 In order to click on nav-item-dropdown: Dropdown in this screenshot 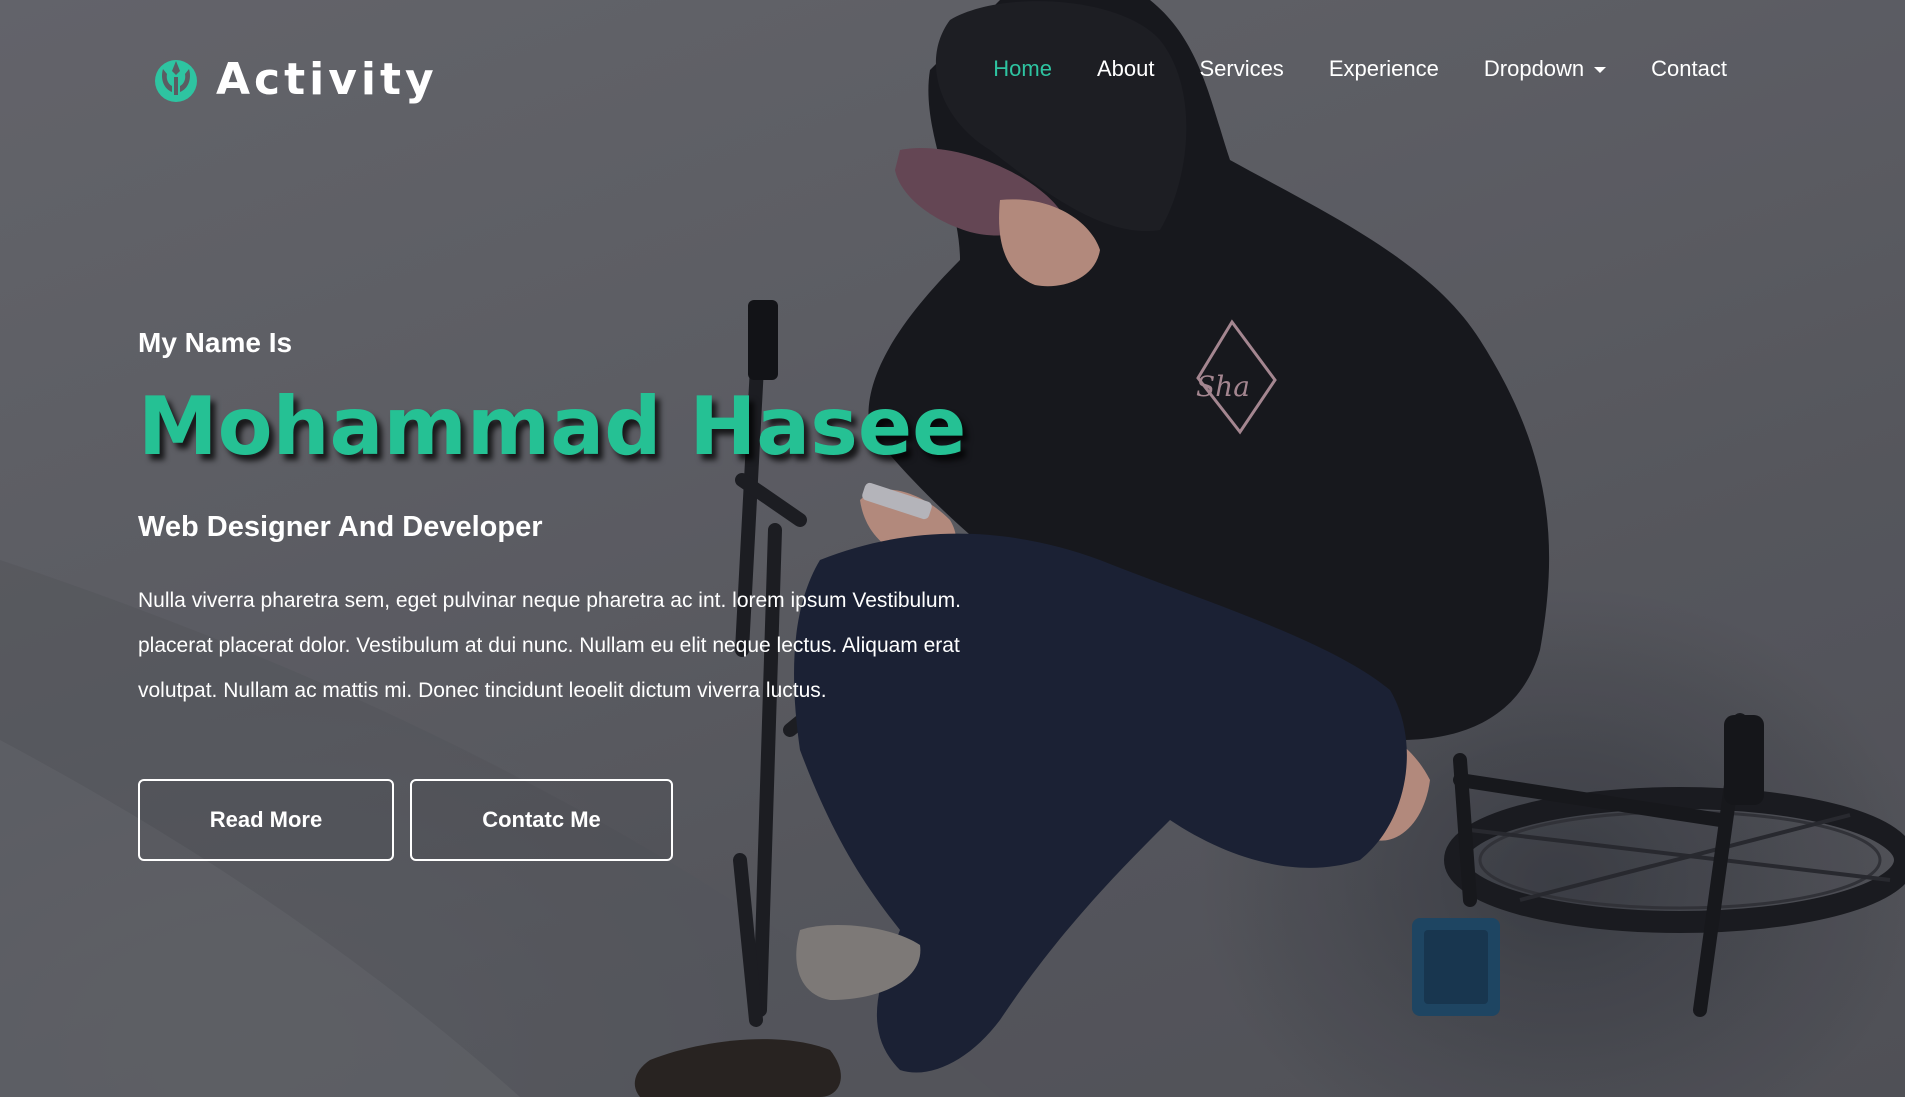, I will do `click(1545, 69)`.